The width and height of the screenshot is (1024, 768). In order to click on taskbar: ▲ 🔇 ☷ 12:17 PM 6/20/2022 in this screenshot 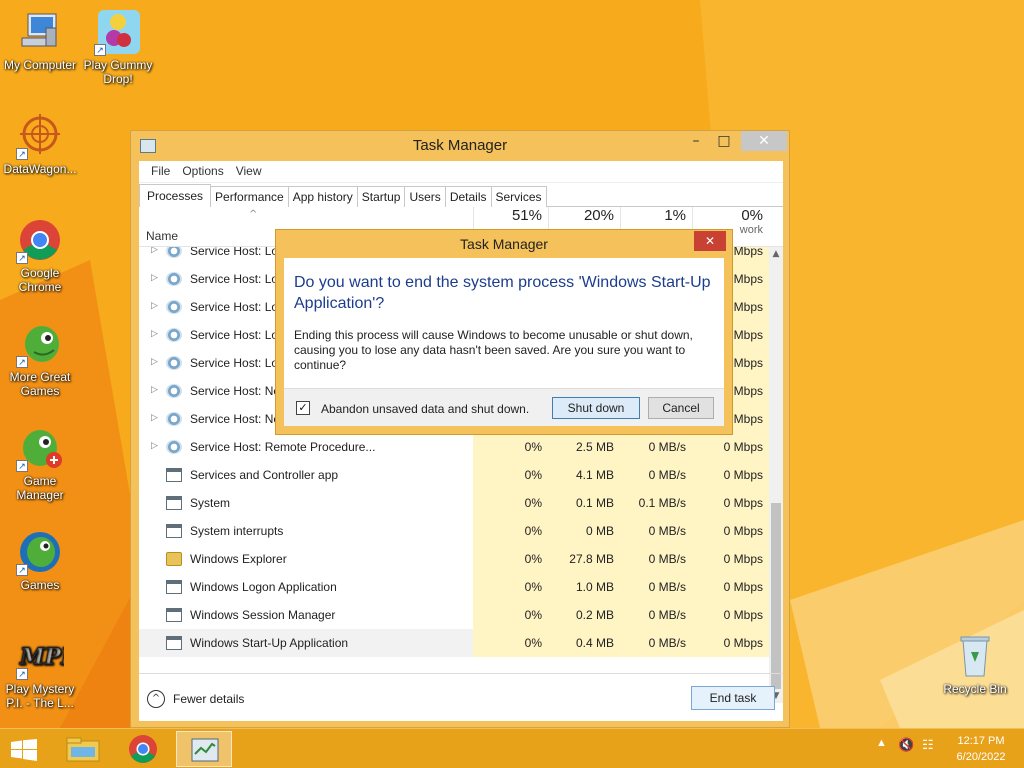, I will do `click(512, 748)`.